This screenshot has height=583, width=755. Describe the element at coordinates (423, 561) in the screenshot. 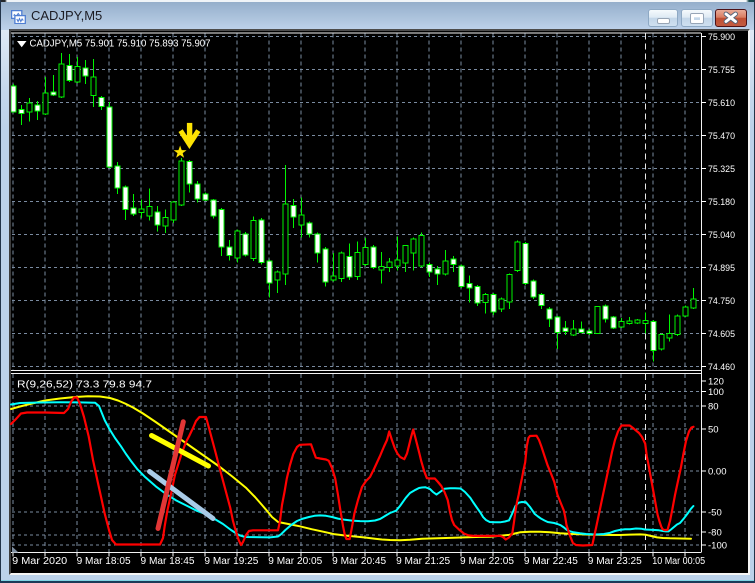

I see `svg-text: 9 Mar 21:25` at that location.